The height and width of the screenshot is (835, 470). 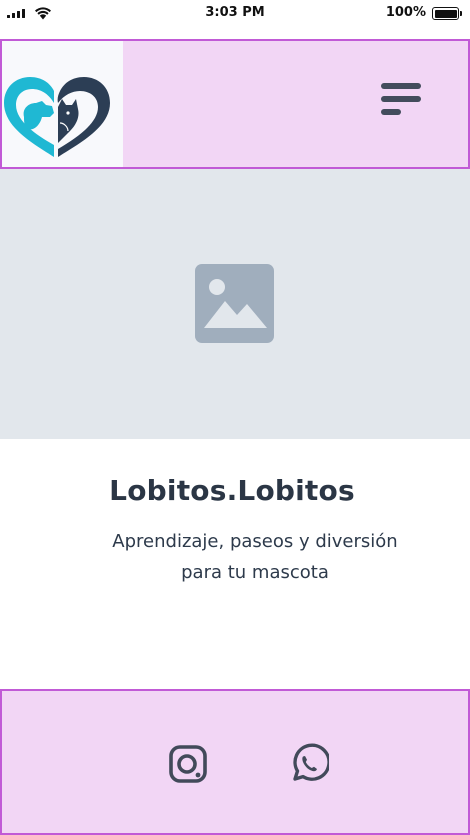 I want to click on image-placeholder-icon, so click(x=234, y=303).